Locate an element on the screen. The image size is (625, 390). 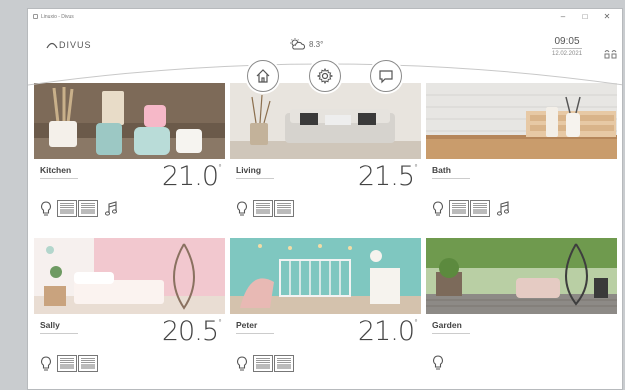
room-name: Garden is located at coordinates (447, 325).